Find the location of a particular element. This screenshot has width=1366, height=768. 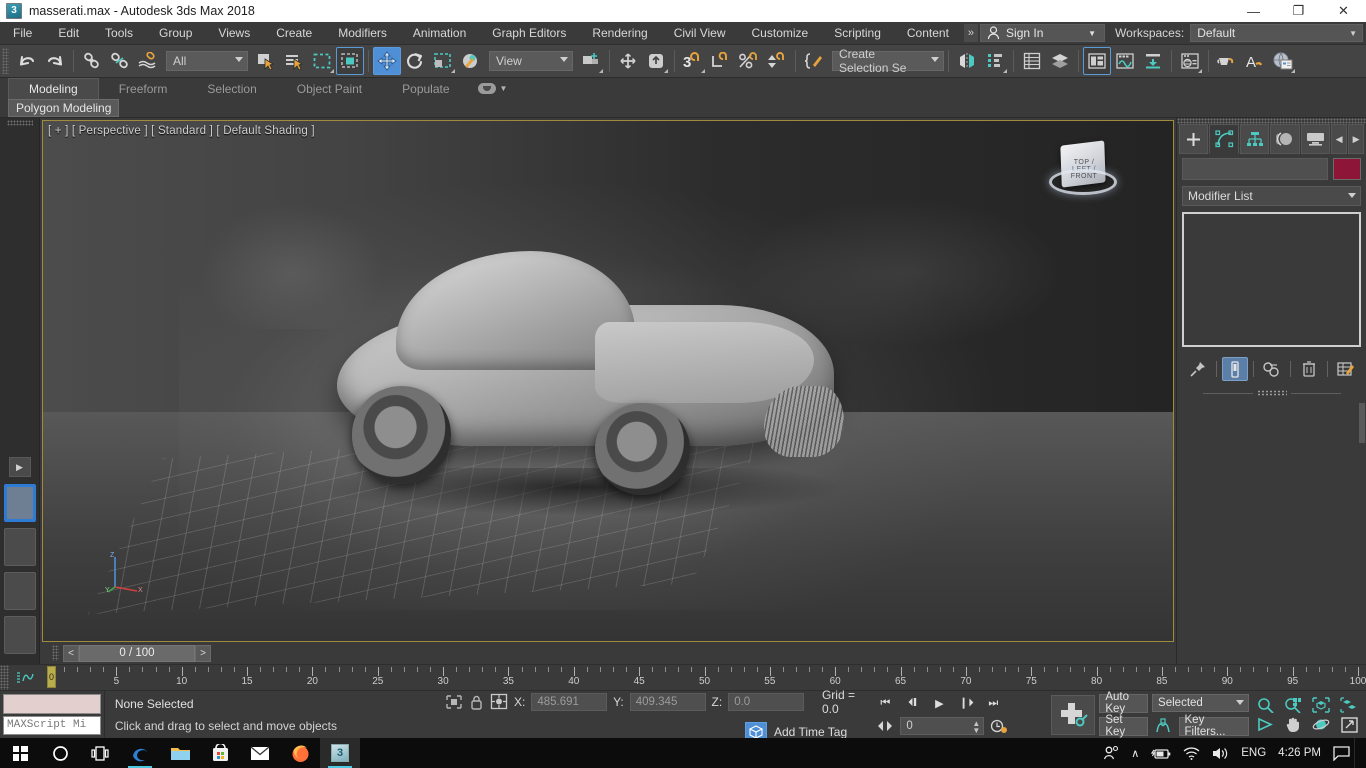

set-key-filter-icon-button is located at coordinates (1163, 726).